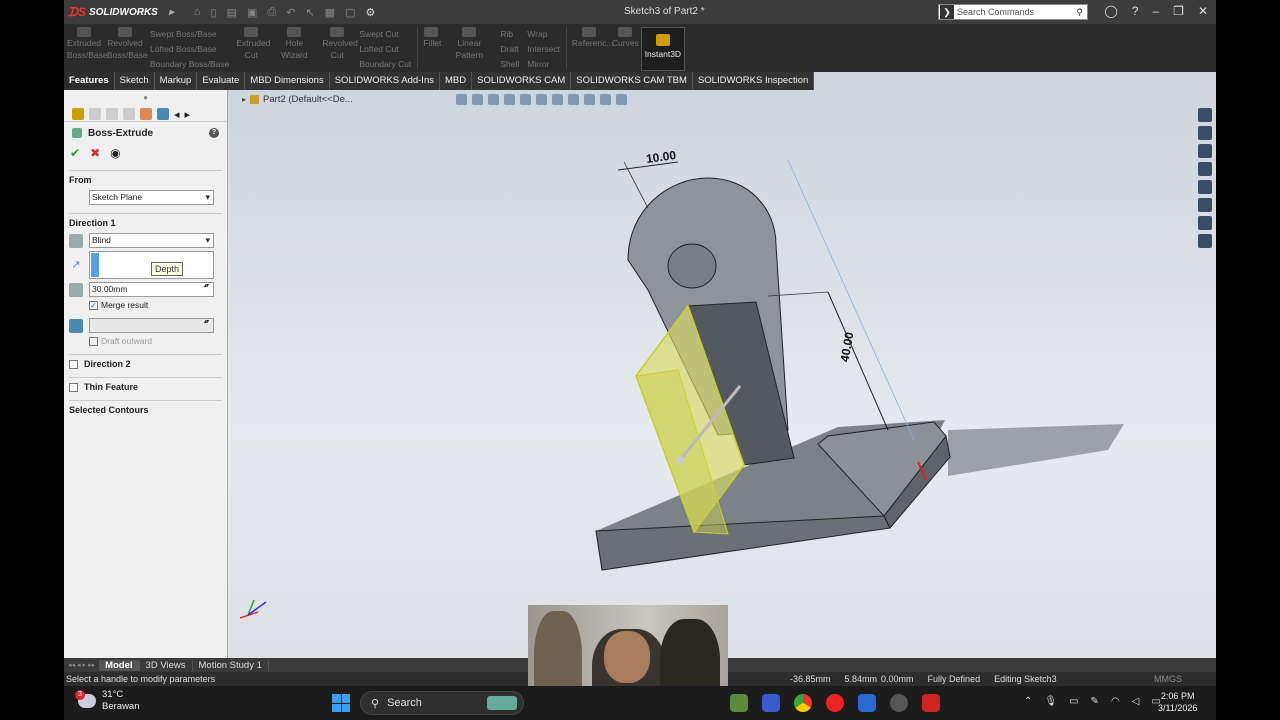  Describe the element at coordinates (469, 44) in the screenshot. I see `linear-pattern-button: Linear Pattern` at that location.